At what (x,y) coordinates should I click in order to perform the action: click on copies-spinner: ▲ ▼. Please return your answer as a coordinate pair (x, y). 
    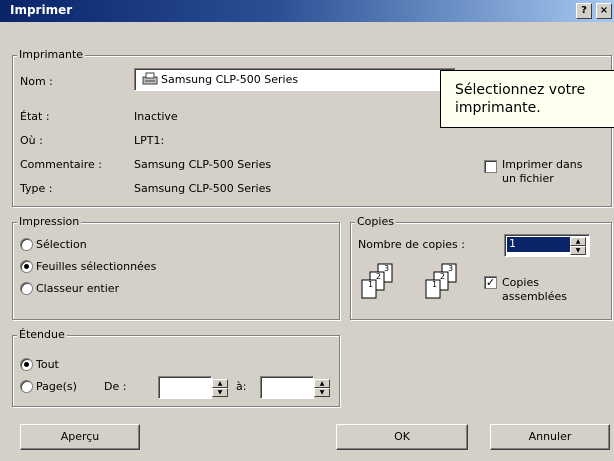
    Looking at the image, I should click on (578, 246).